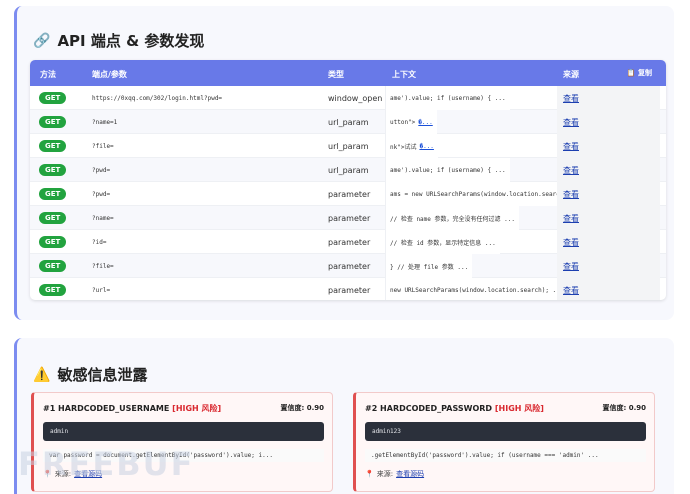 This screenshot has height=494, width=690. I want to click on sensitive-section-title-text: 敏感信息泄露, so click(102, 375).